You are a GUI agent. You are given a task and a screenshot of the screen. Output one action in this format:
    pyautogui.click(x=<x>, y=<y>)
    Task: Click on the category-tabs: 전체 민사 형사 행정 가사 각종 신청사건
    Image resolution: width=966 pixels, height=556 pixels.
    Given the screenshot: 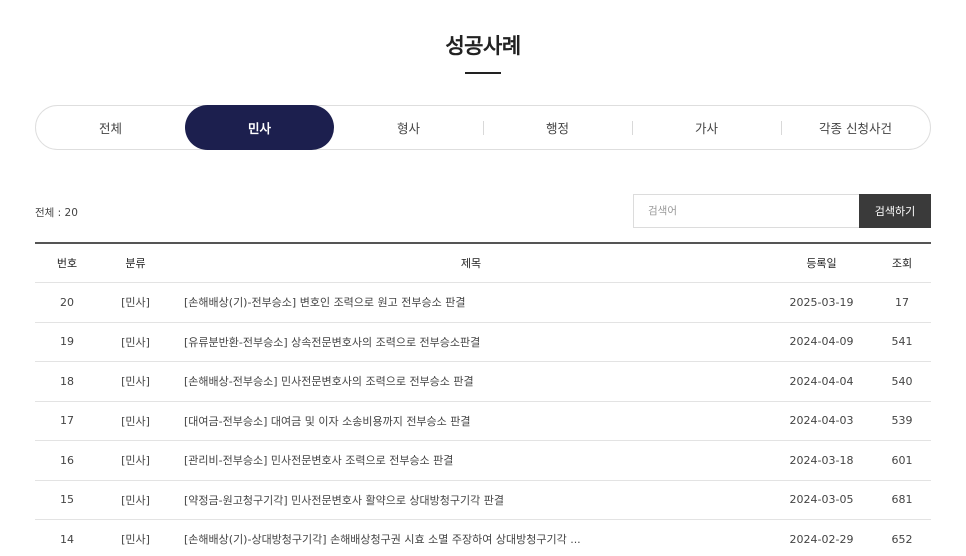 What is the action you would take?
    pyautogui.click(x=483, y=127)
    